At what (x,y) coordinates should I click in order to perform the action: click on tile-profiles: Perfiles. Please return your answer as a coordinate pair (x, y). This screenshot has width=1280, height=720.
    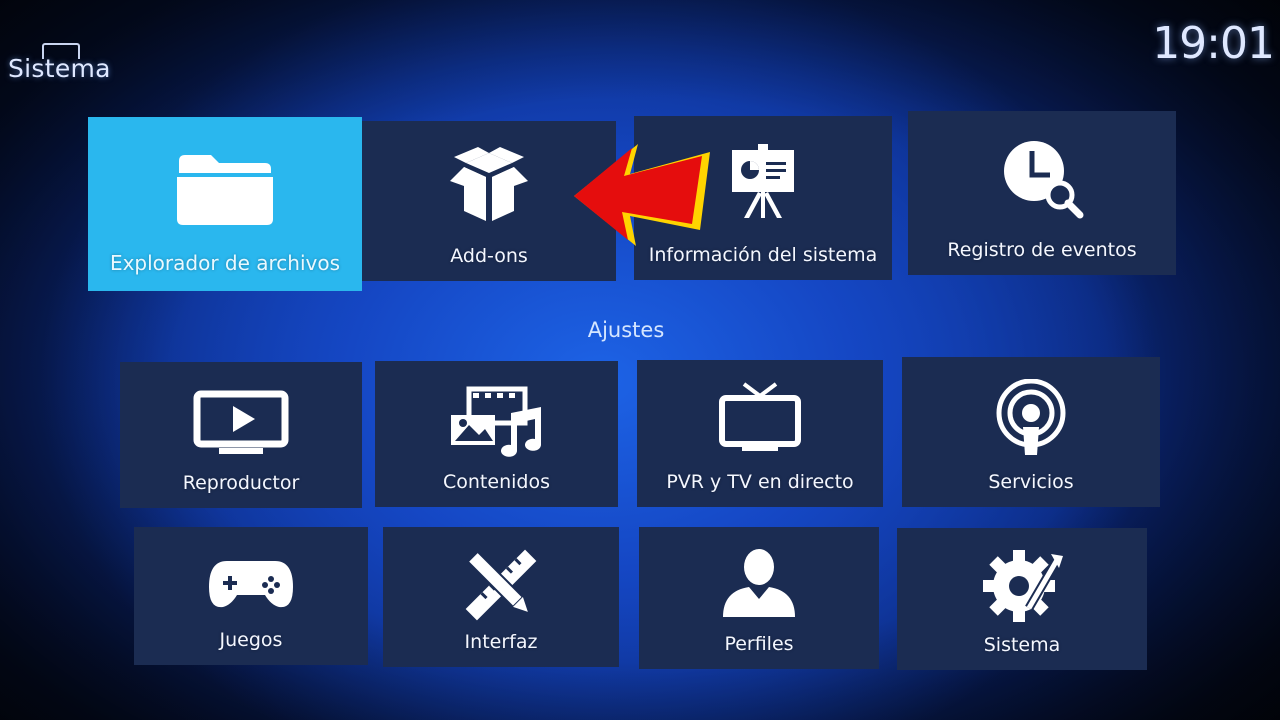
    Looking at the image, I should click on (759, 598).